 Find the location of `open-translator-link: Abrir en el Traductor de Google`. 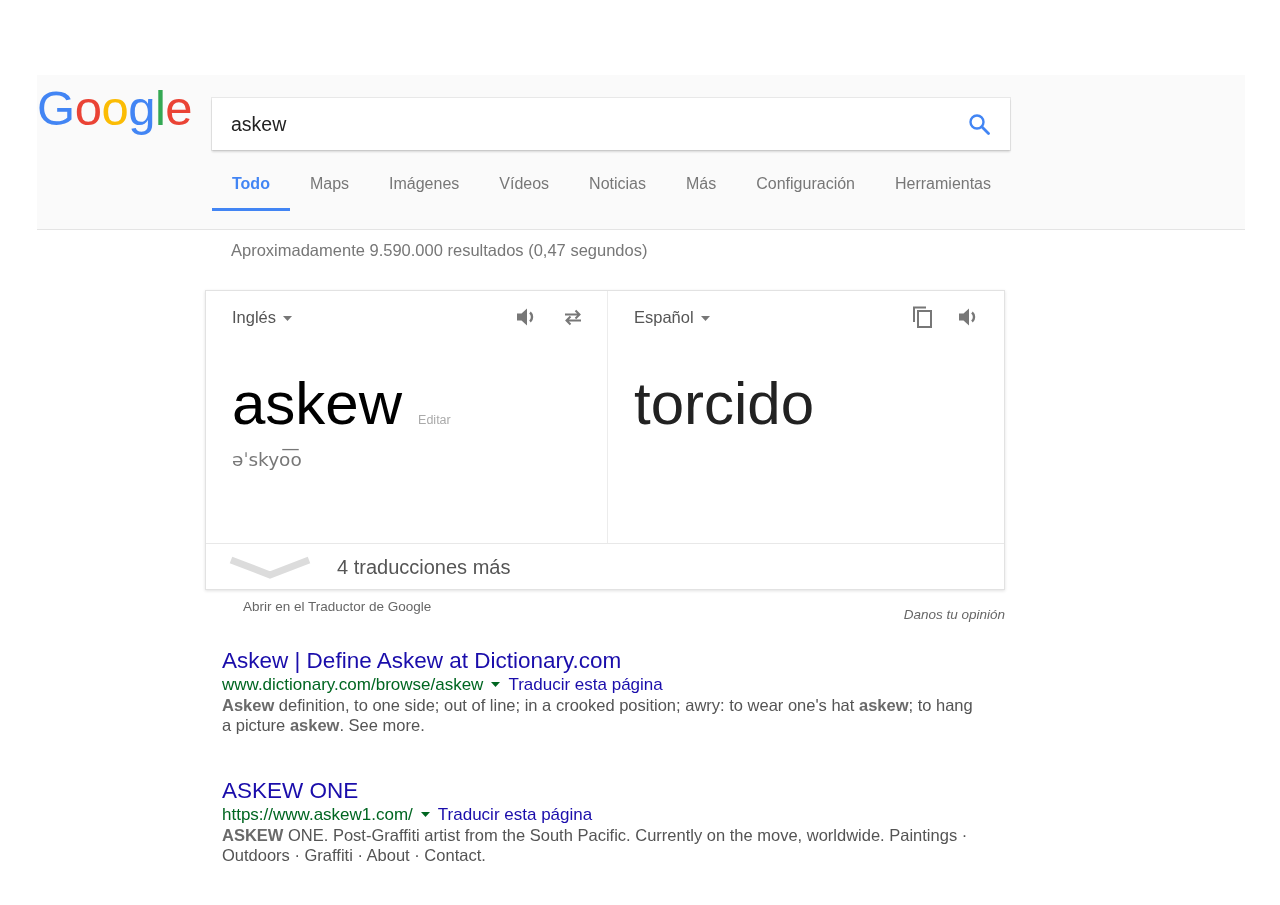

open-translator-link: Abrir en el Traductor de Google is located at coordinates (318, 607).